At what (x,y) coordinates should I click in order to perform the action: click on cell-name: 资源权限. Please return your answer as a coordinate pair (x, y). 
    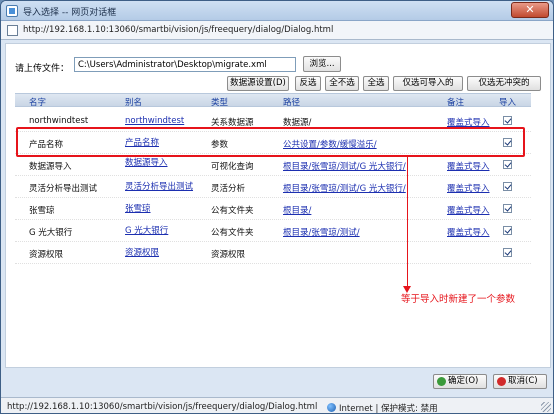
    Looking at the image, I should click on (46, 255).